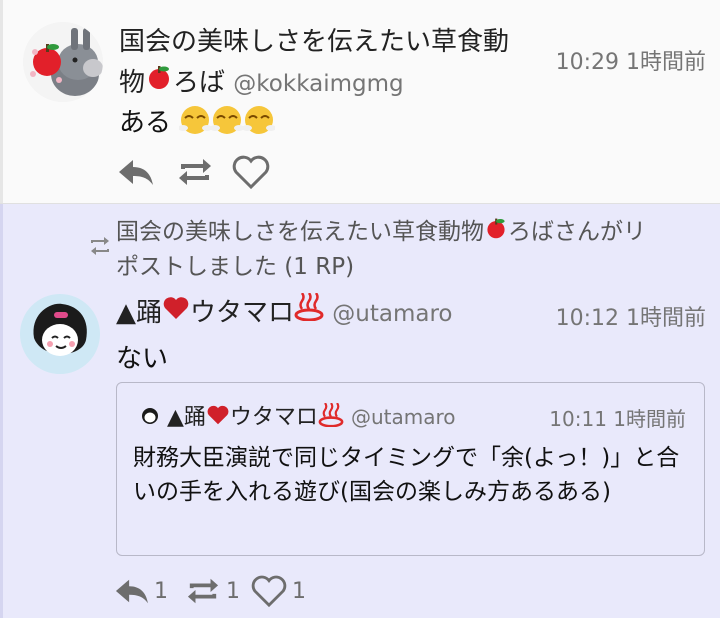  What do you see at coordinates (392, 314) in the screenshot?
I see `handle: @utamaro` at bounding box center [392, 314].